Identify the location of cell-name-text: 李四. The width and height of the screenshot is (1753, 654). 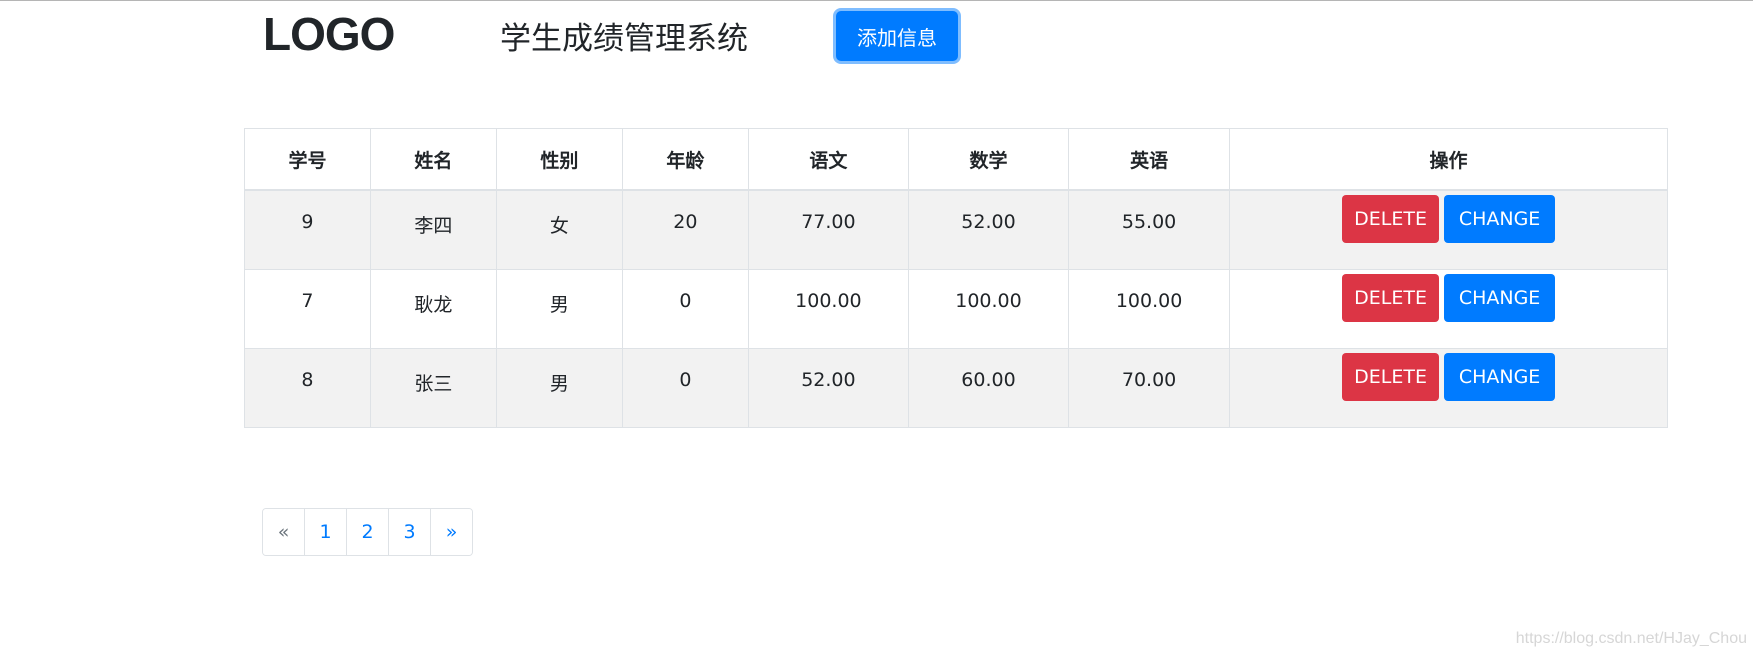
(433, 226).